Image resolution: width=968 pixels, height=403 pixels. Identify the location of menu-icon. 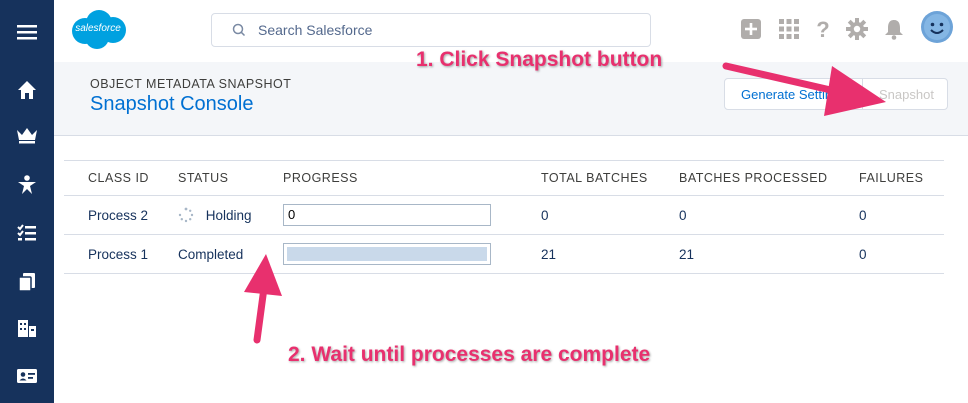
(27, 32).